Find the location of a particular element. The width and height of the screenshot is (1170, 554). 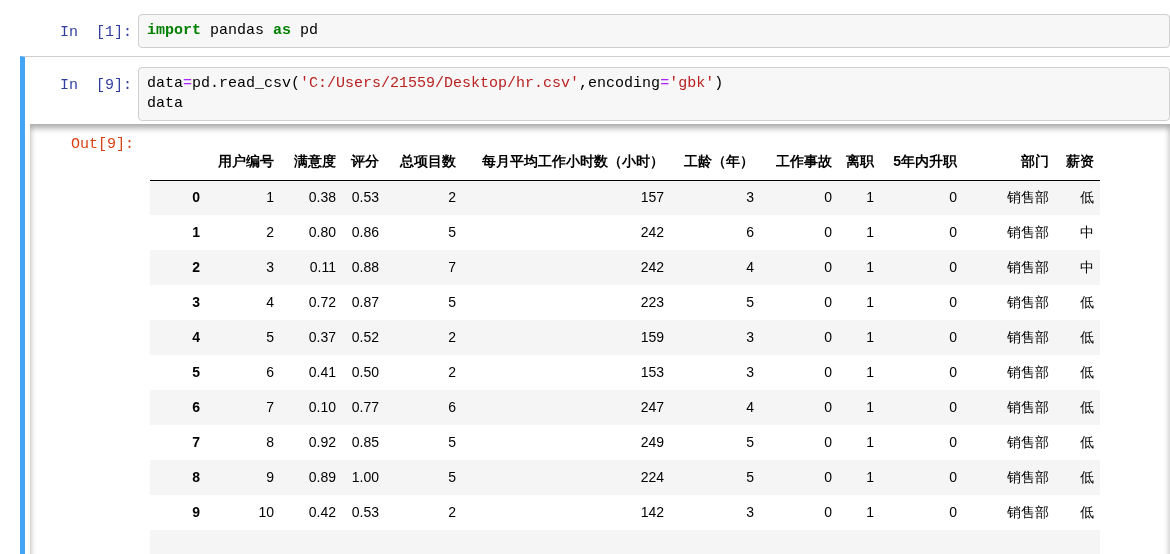

table-cell: 0.38 is located at coordinates (311, 197).